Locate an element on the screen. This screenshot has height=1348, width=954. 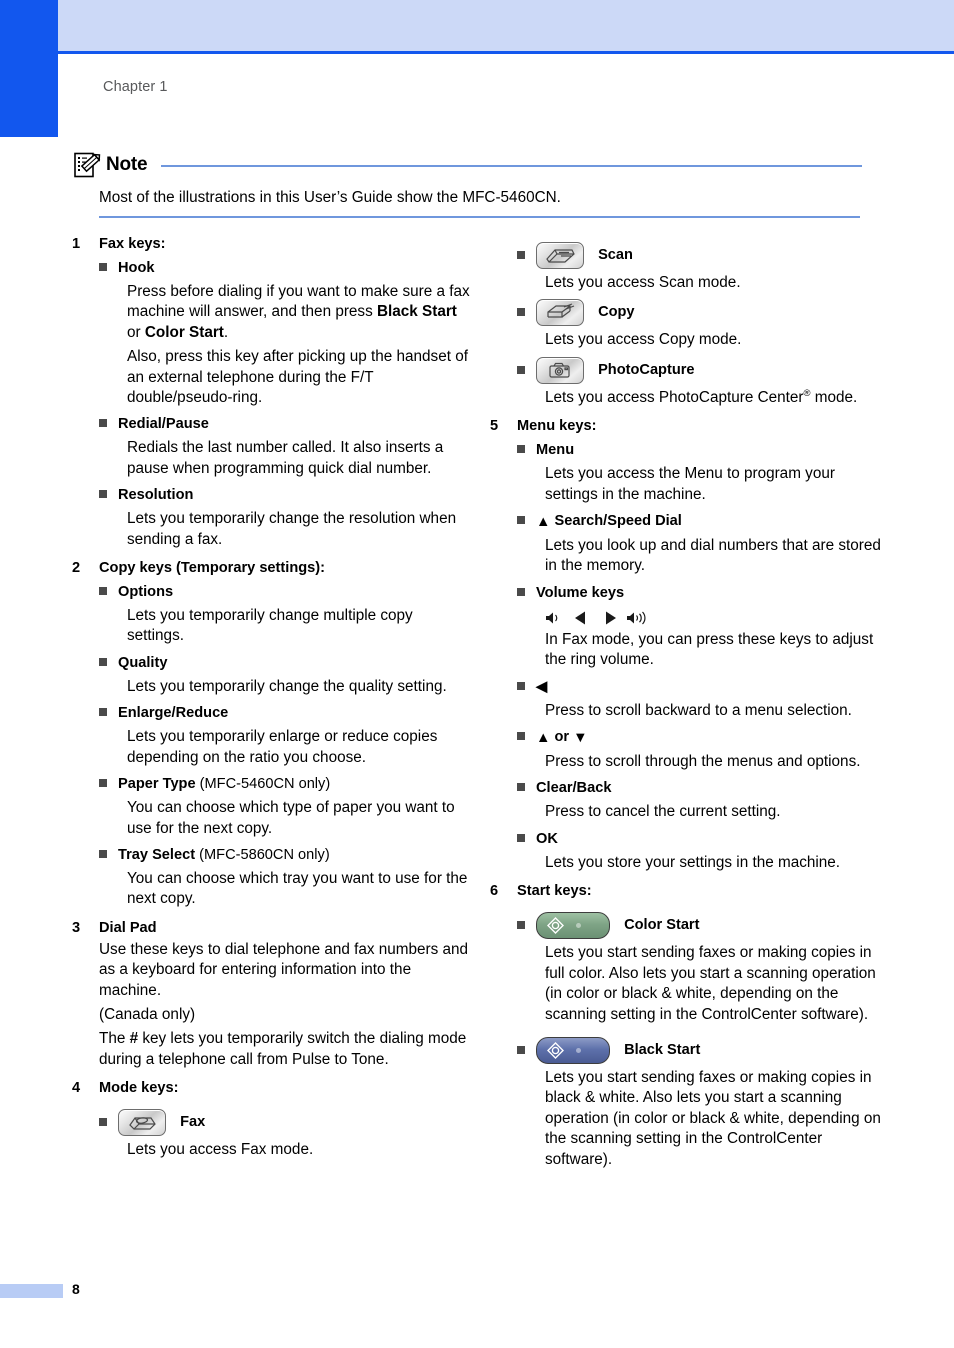
black-start-key-icon is located at coordinates (573, 1050).